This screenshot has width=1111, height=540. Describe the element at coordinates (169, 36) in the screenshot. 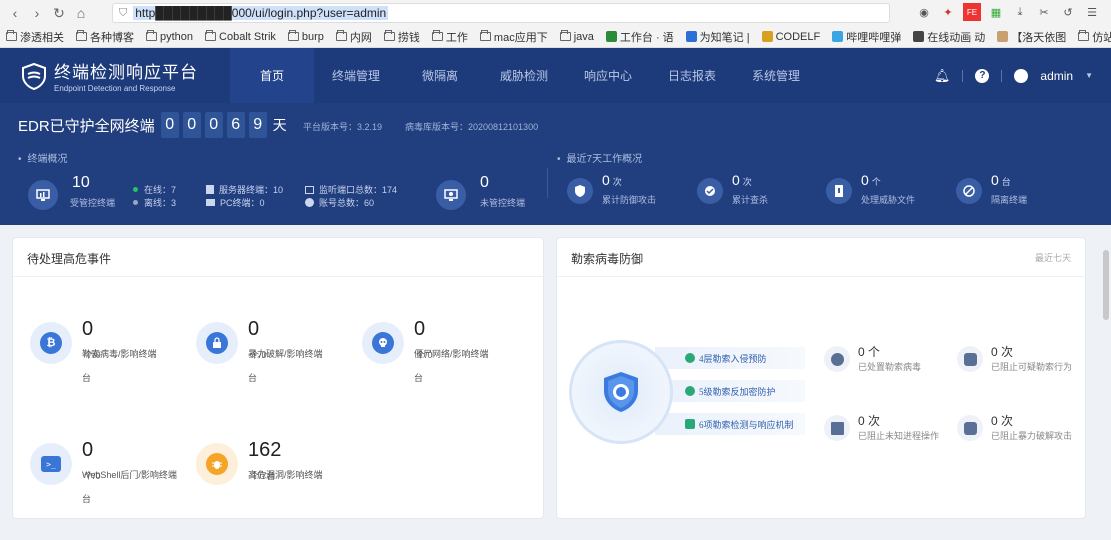

I see `bookmark-item: python` at that location.